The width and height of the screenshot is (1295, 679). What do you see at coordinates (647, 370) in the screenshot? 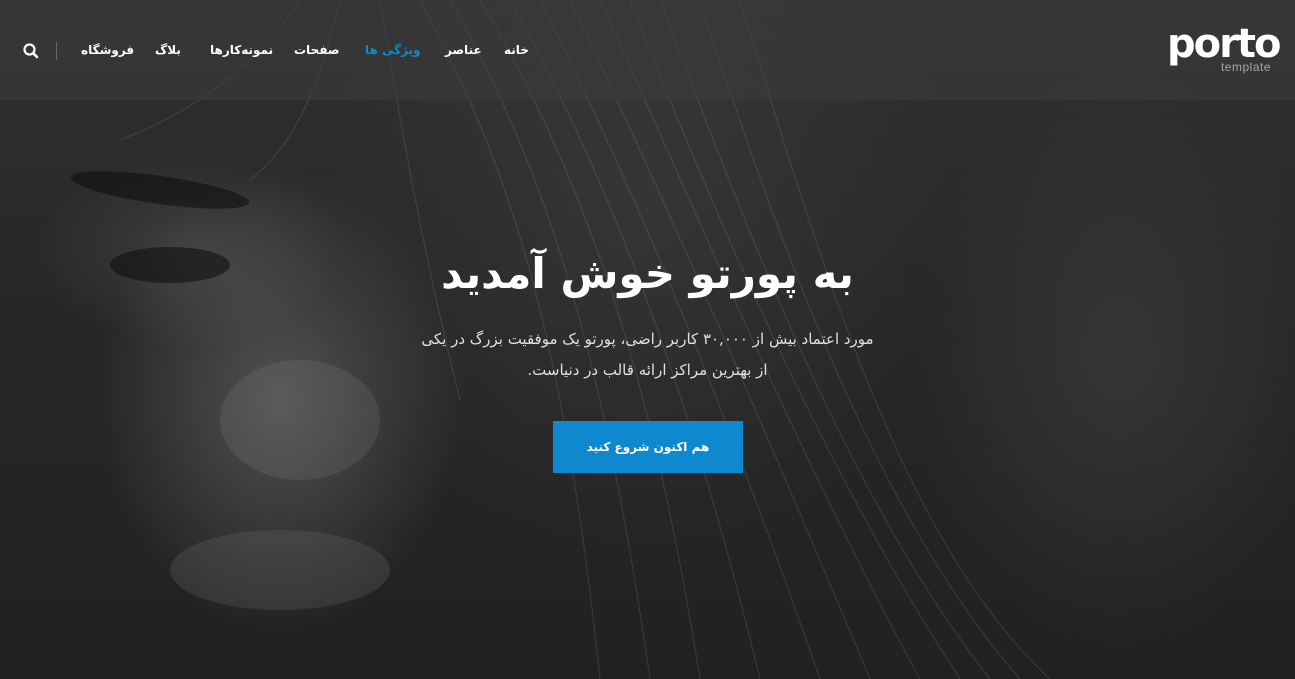
I see `hero-subtitle-line-2: از بهترین مراکز ارائه قالب در دنیاست.` at bounding box center [647, 370].